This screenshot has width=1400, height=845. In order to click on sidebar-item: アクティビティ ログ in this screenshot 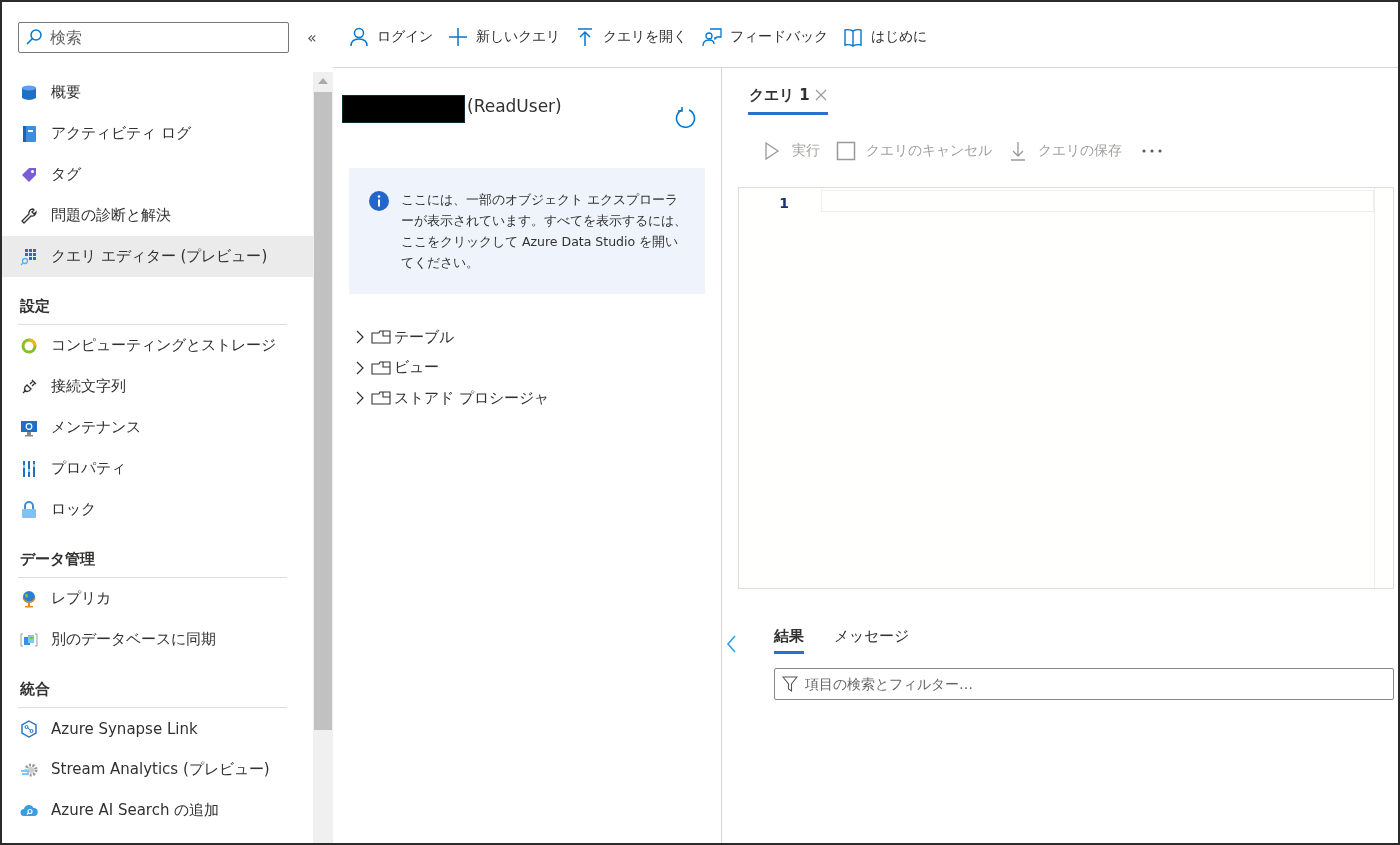, I will do `click(157, 133)`.